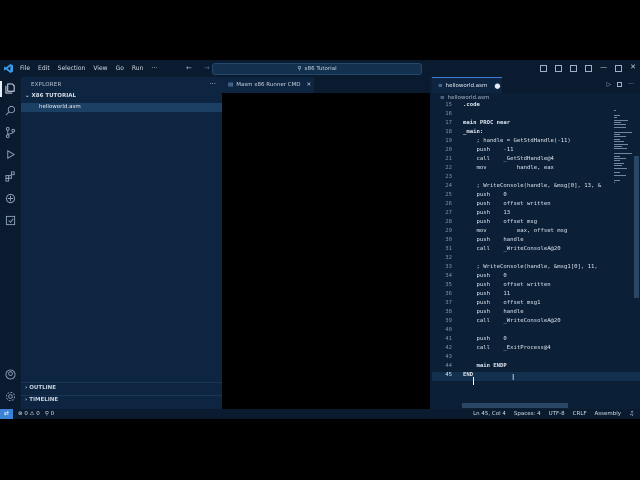 The height and width of the screenshot is (480, 640). What do you see at coordinates (536, 214) in the screenshot?
I see `code-line: 27 push 13` at bounding box center [536, 214].